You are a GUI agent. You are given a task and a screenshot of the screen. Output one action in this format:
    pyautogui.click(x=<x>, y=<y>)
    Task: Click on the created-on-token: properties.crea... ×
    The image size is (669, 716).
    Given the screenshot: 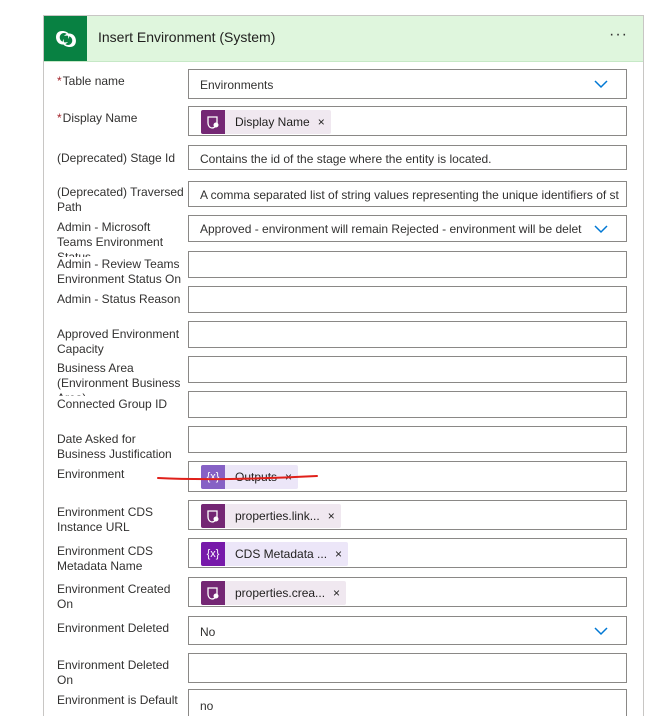 What is the action you would take?
    pyautogui.click(x=274, y=593)
    